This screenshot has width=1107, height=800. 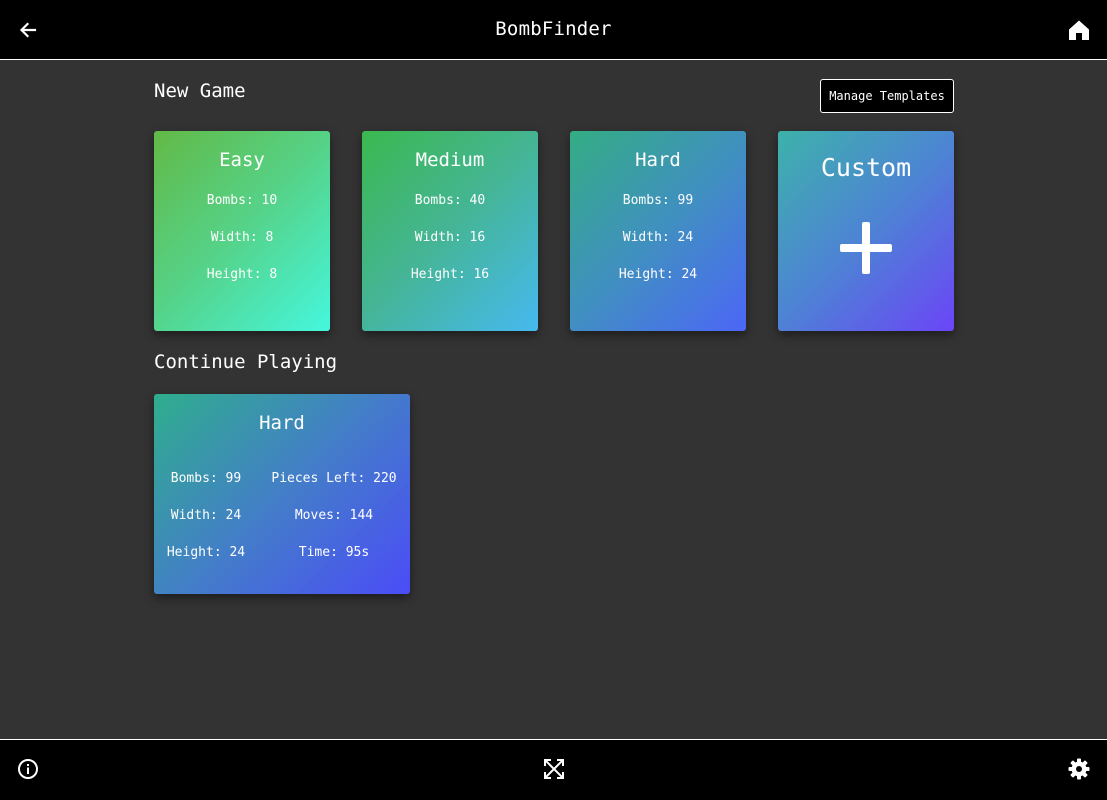 I want to click on info-button, so click(x=28, y=769).